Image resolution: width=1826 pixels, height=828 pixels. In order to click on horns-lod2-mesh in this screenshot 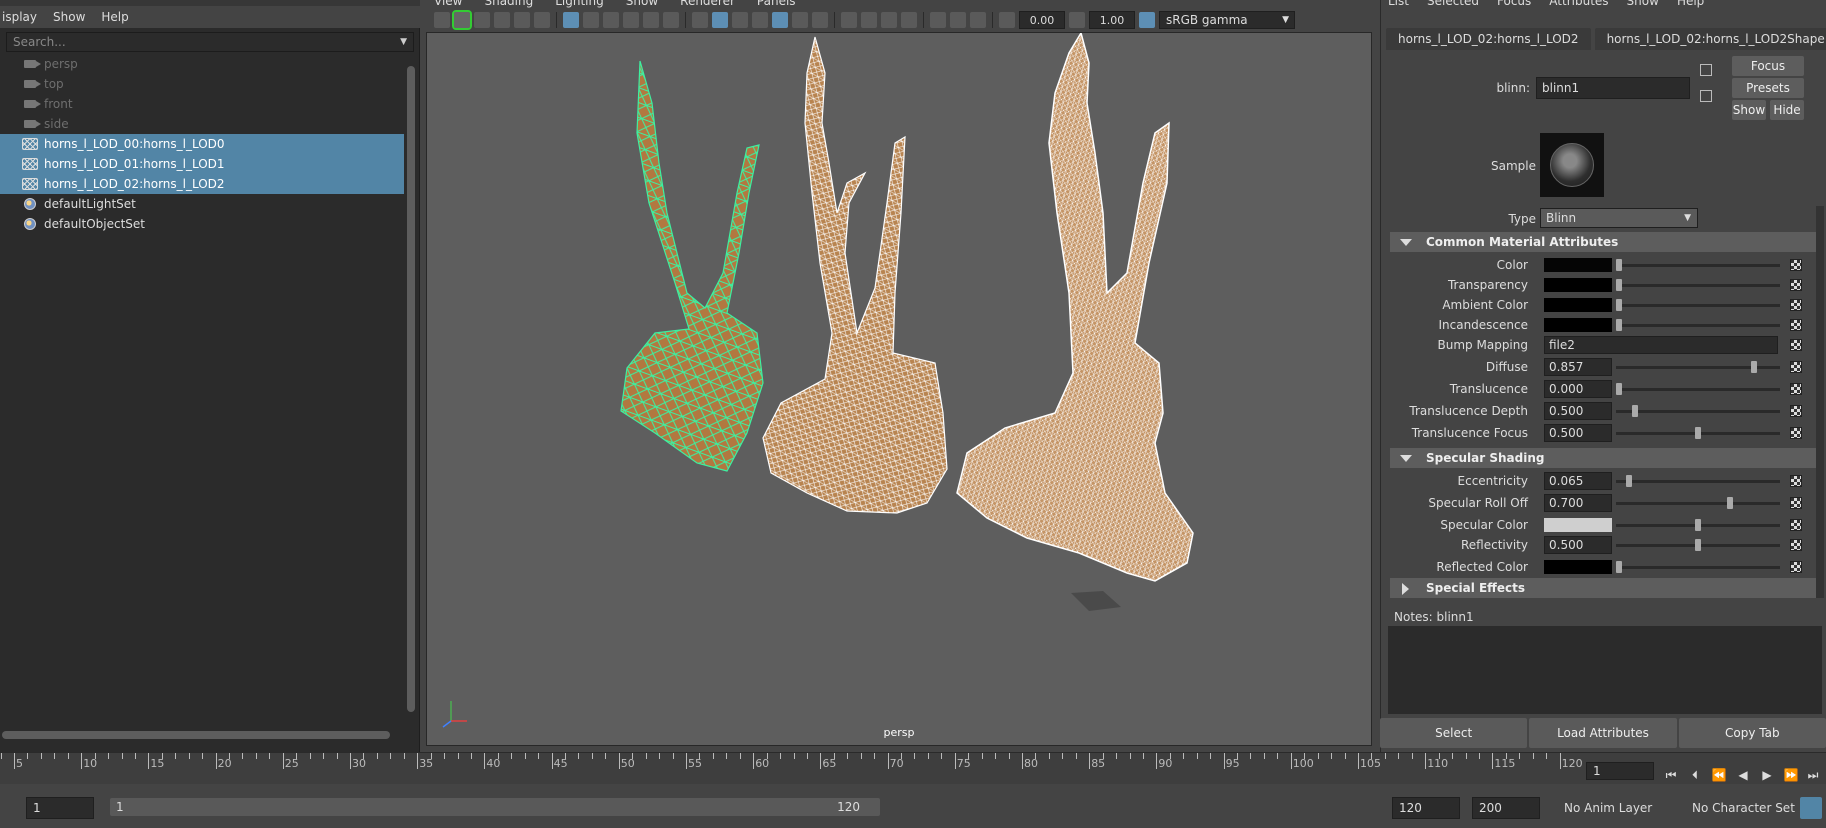, I will do `click(1075, 306)`.